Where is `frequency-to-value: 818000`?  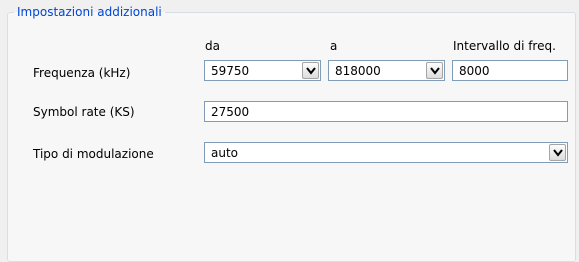 frequency-to-value: 818000 is located at coordinates (358, 71).